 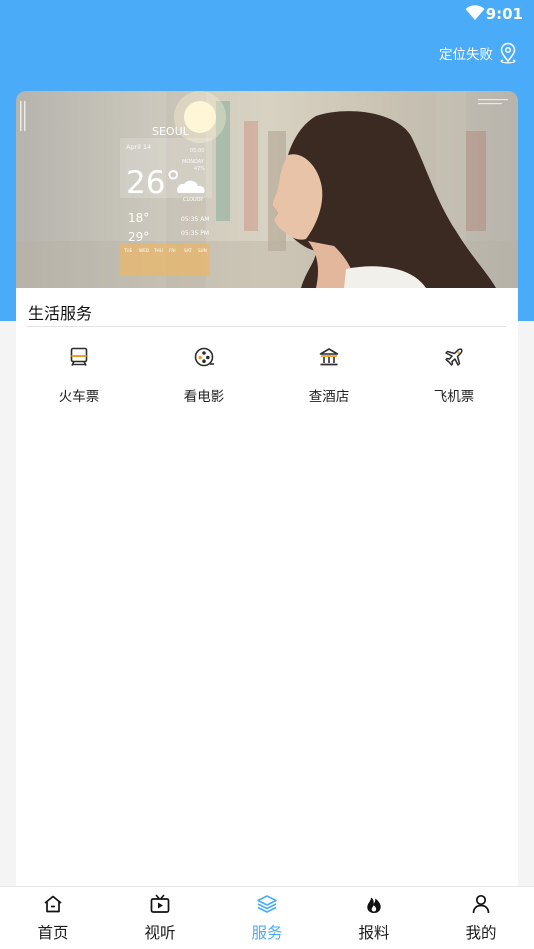 I want to click on banner-sunset: 05:35 PM, so click(x=195, y=233).